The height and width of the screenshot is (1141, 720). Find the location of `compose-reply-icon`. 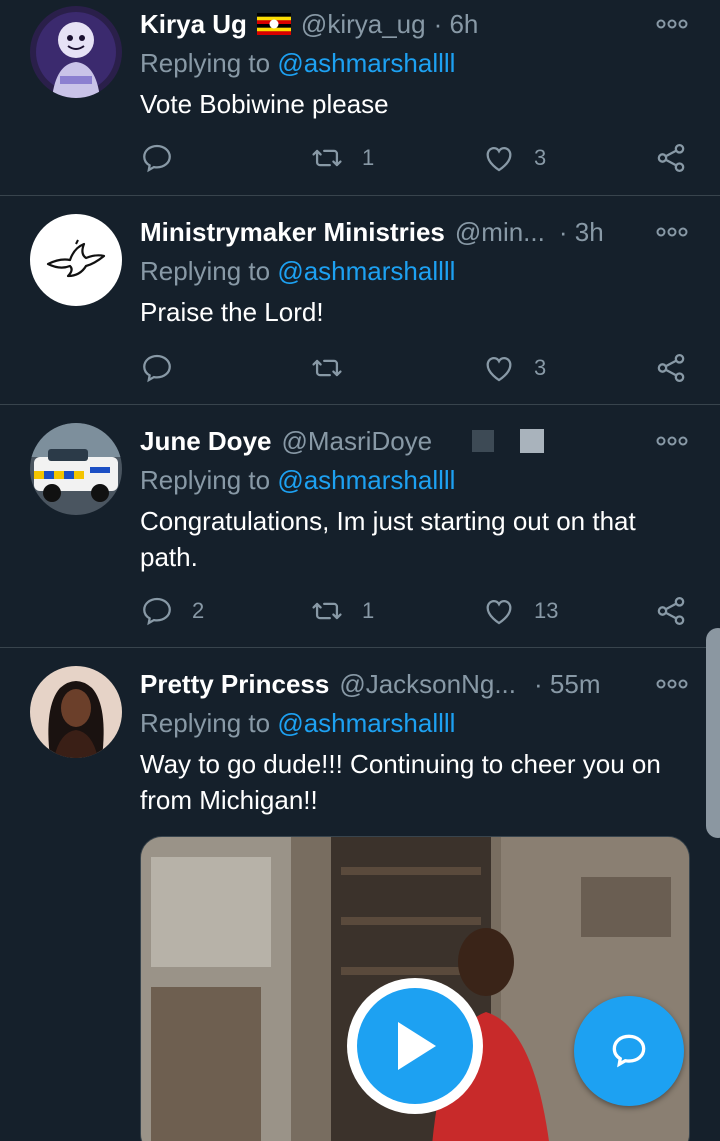

compose-reply-icon is located at coordinates (629, 1051).